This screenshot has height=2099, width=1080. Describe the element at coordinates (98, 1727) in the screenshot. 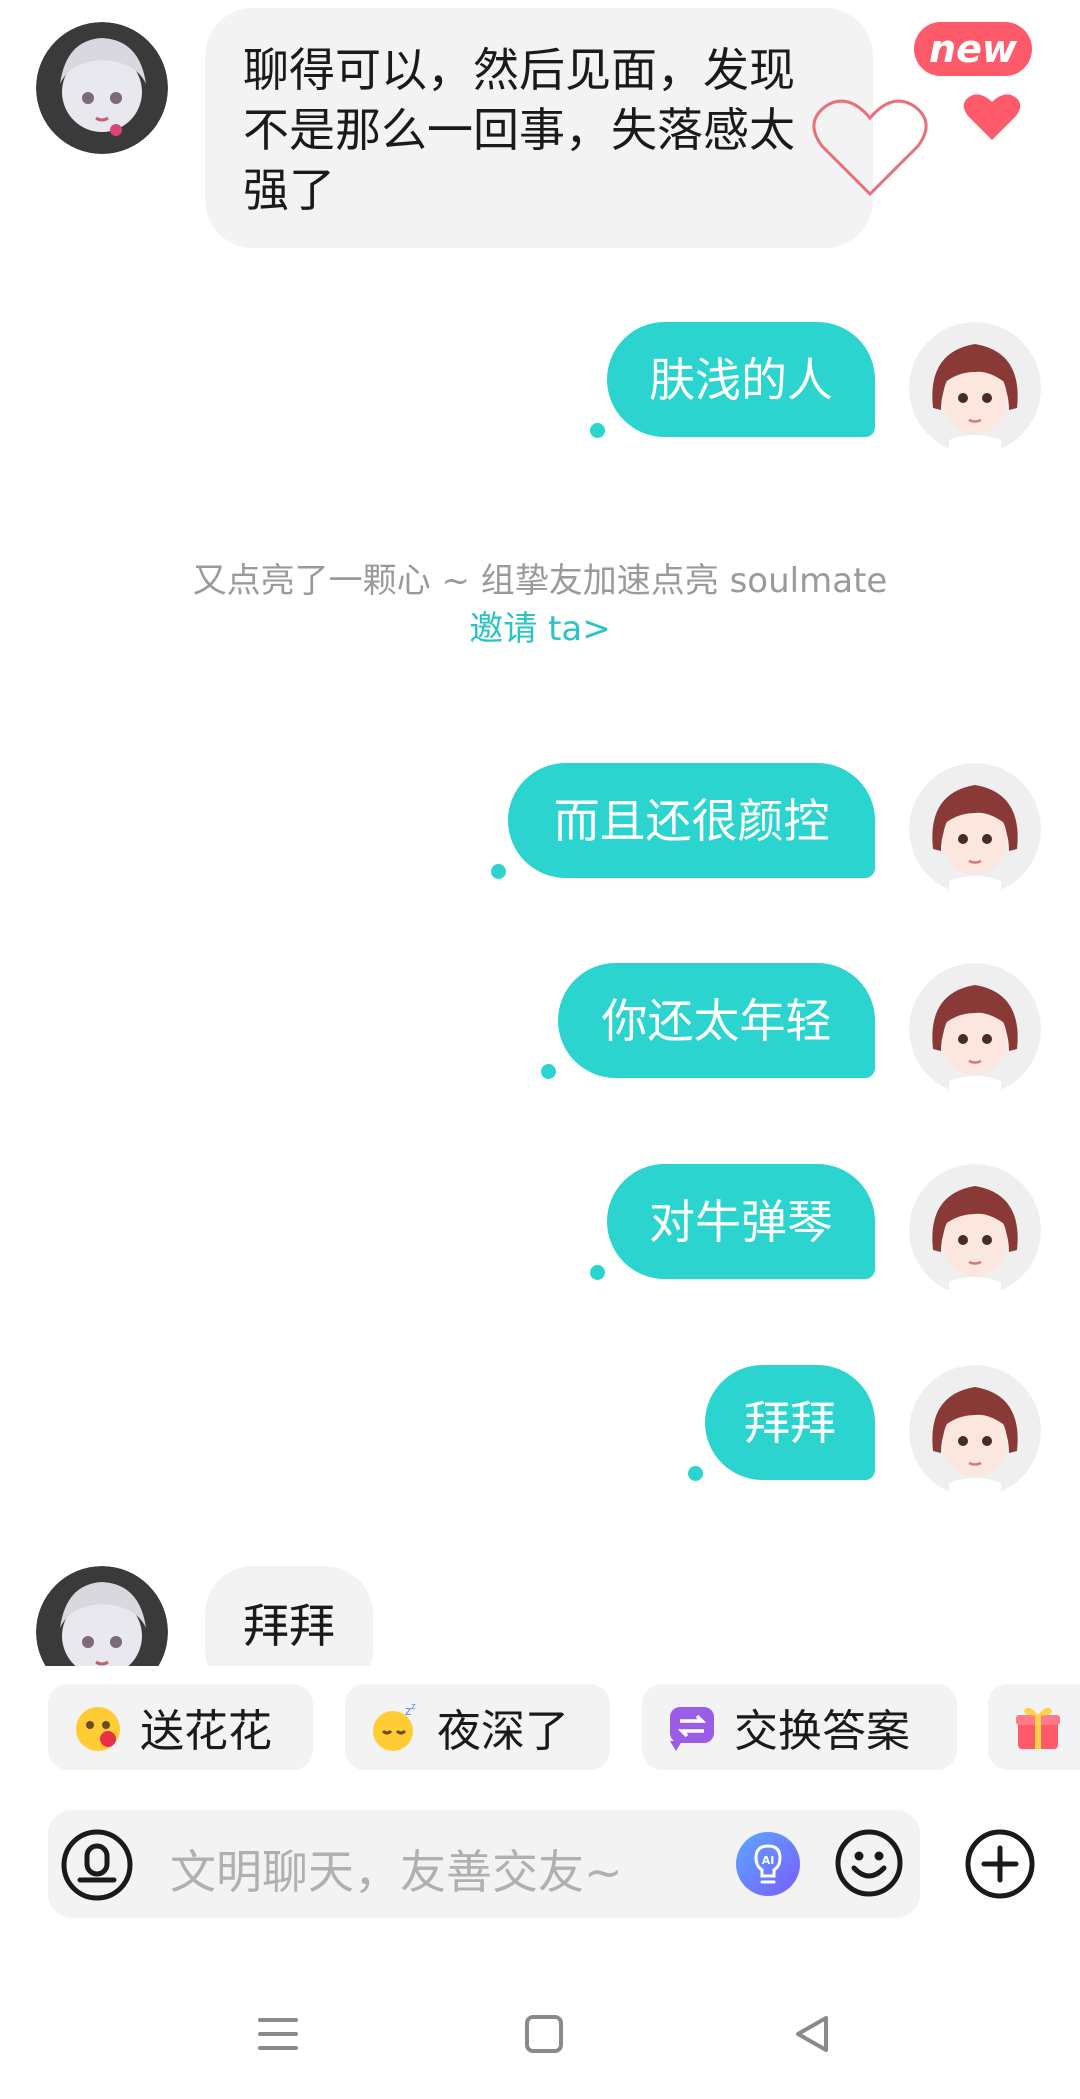

I see `flower-face-icon` at that location.